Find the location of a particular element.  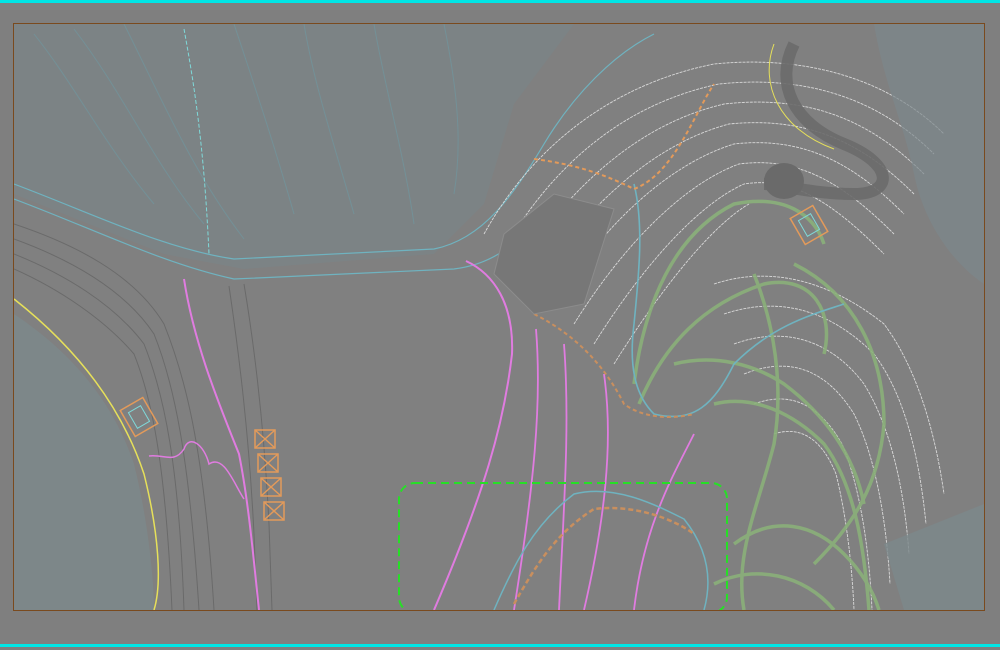

top-accent-rule is located at coordinates (500, 1).